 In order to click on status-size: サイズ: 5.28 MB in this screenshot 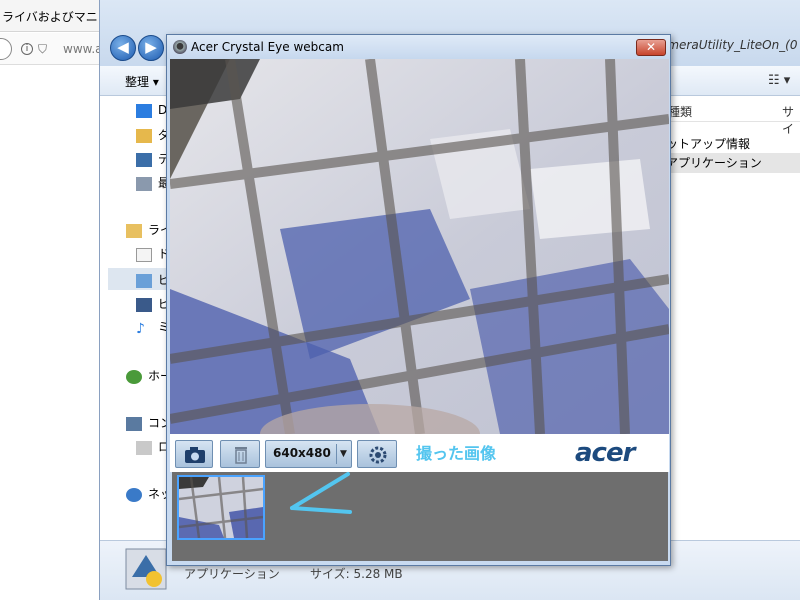, I will do `click(356, 574)`.